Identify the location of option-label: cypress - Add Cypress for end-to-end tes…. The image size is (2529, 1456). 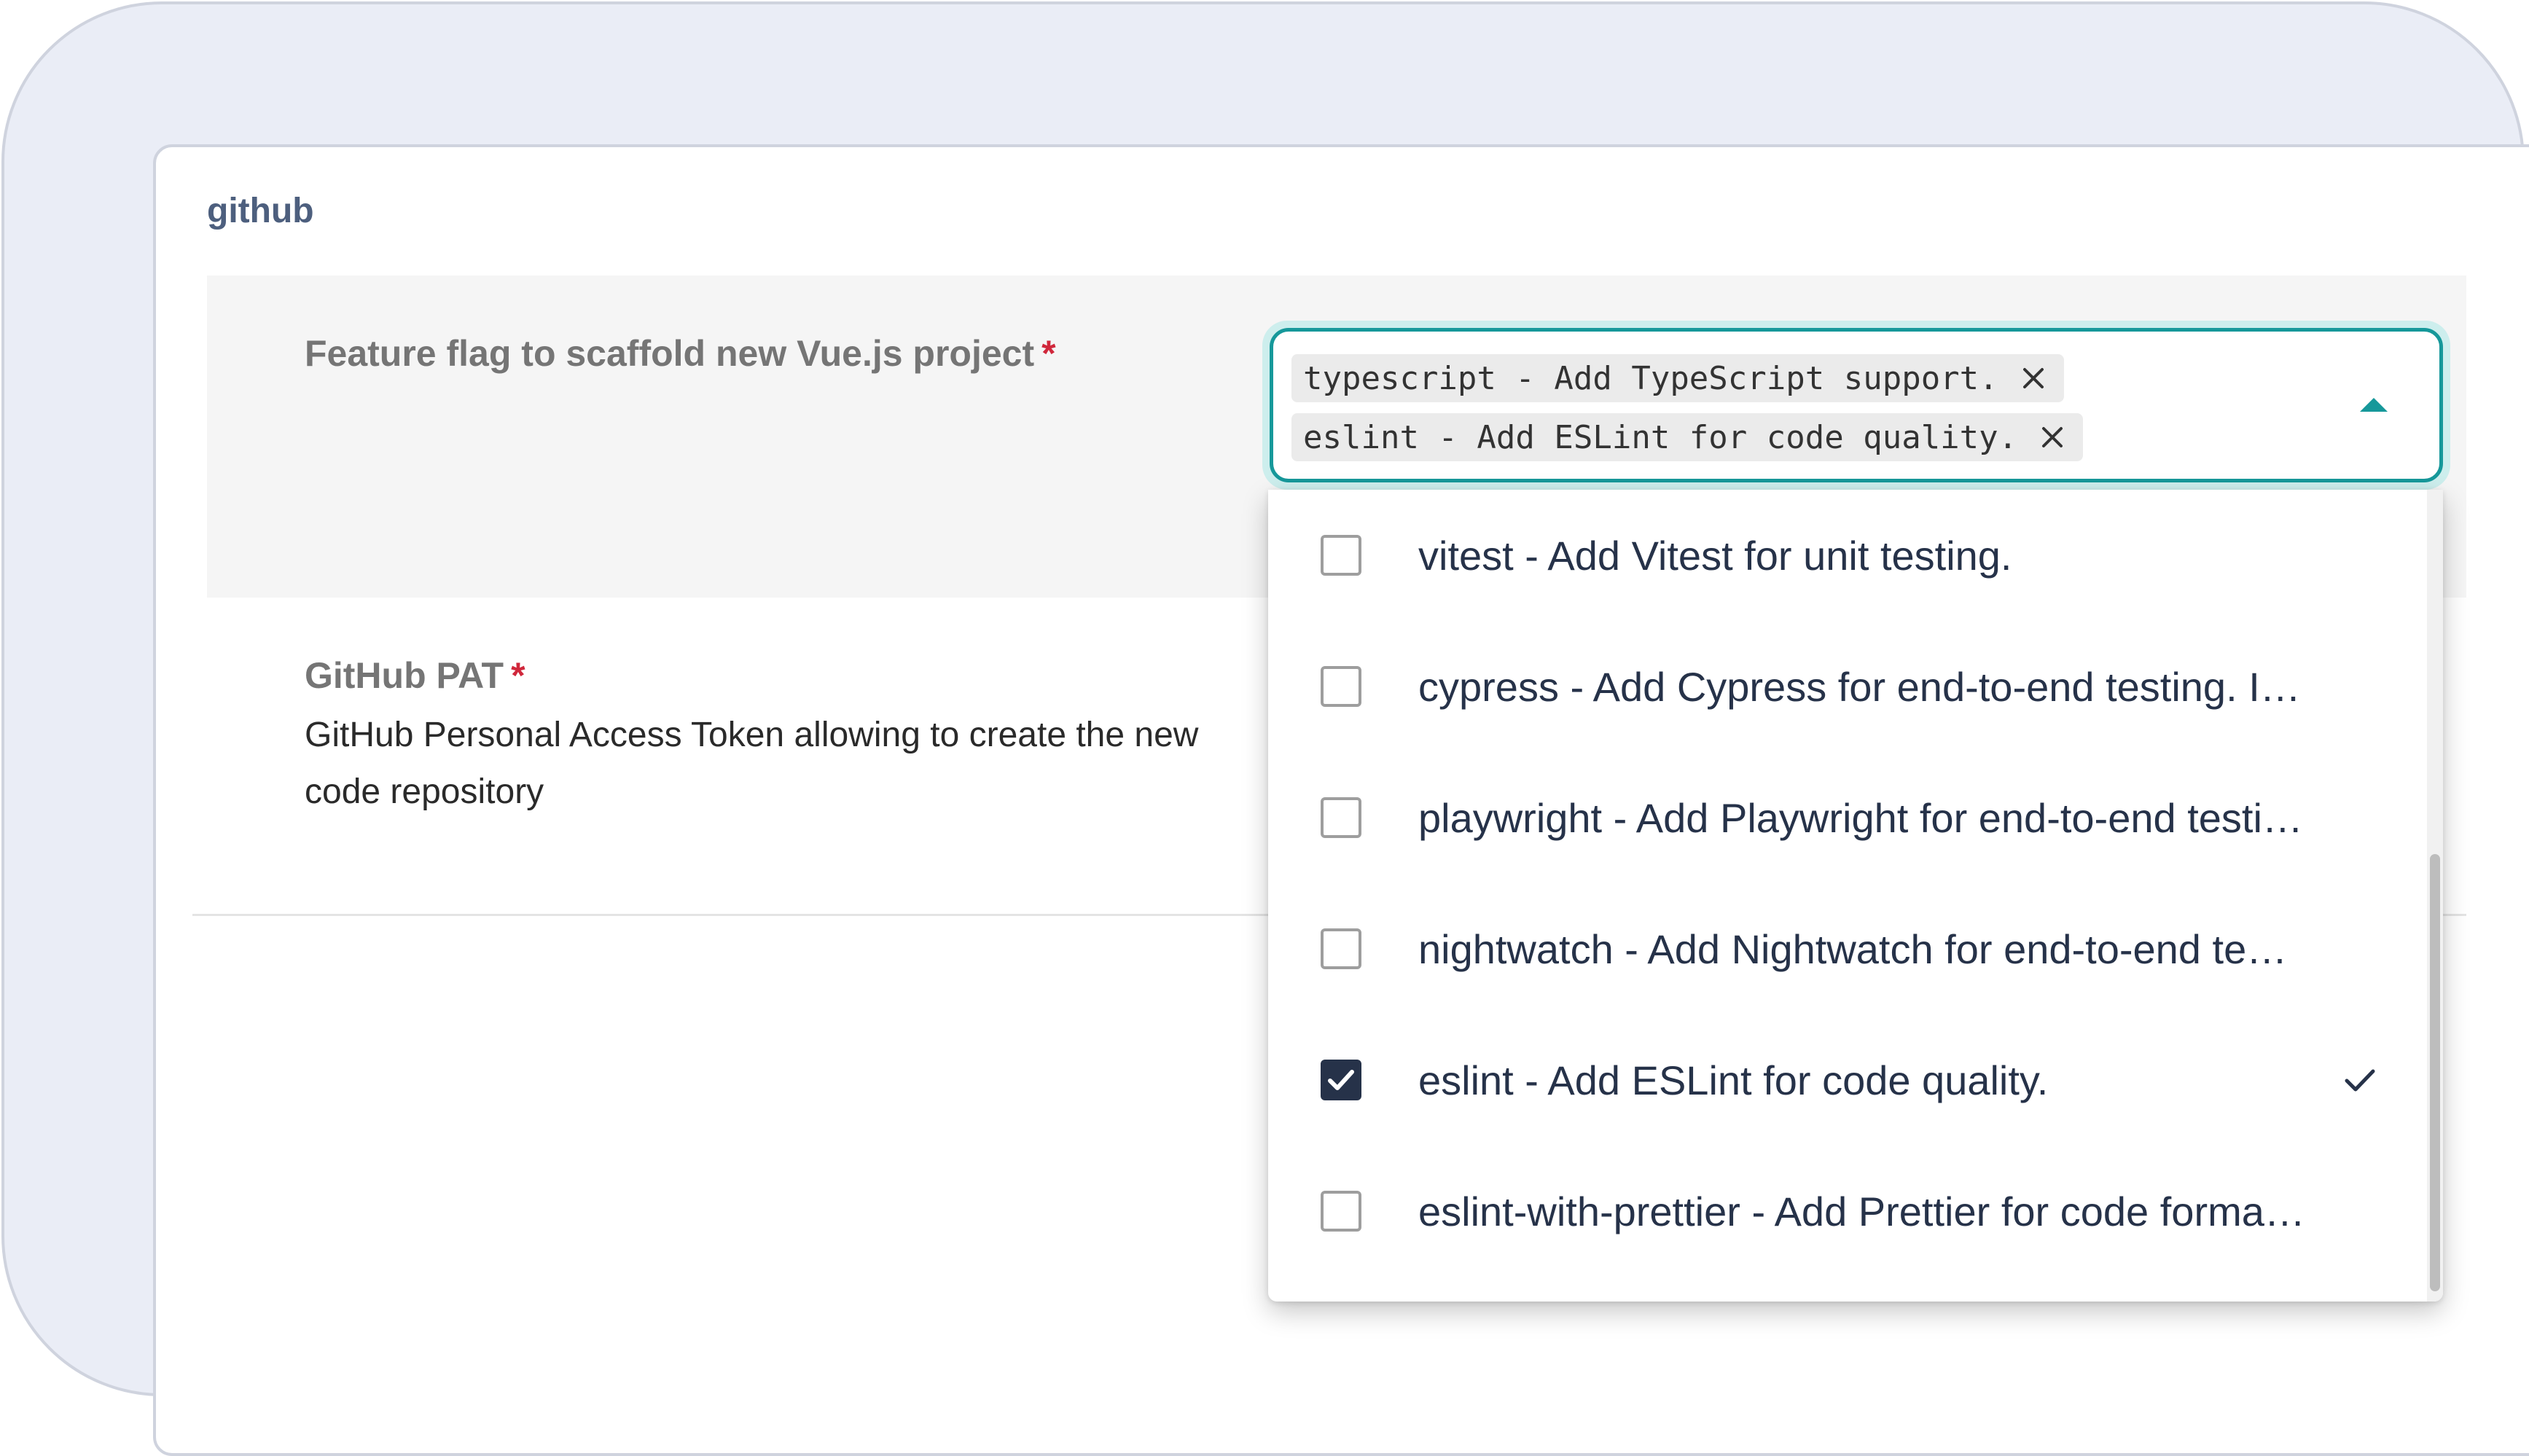
(1863, 686).